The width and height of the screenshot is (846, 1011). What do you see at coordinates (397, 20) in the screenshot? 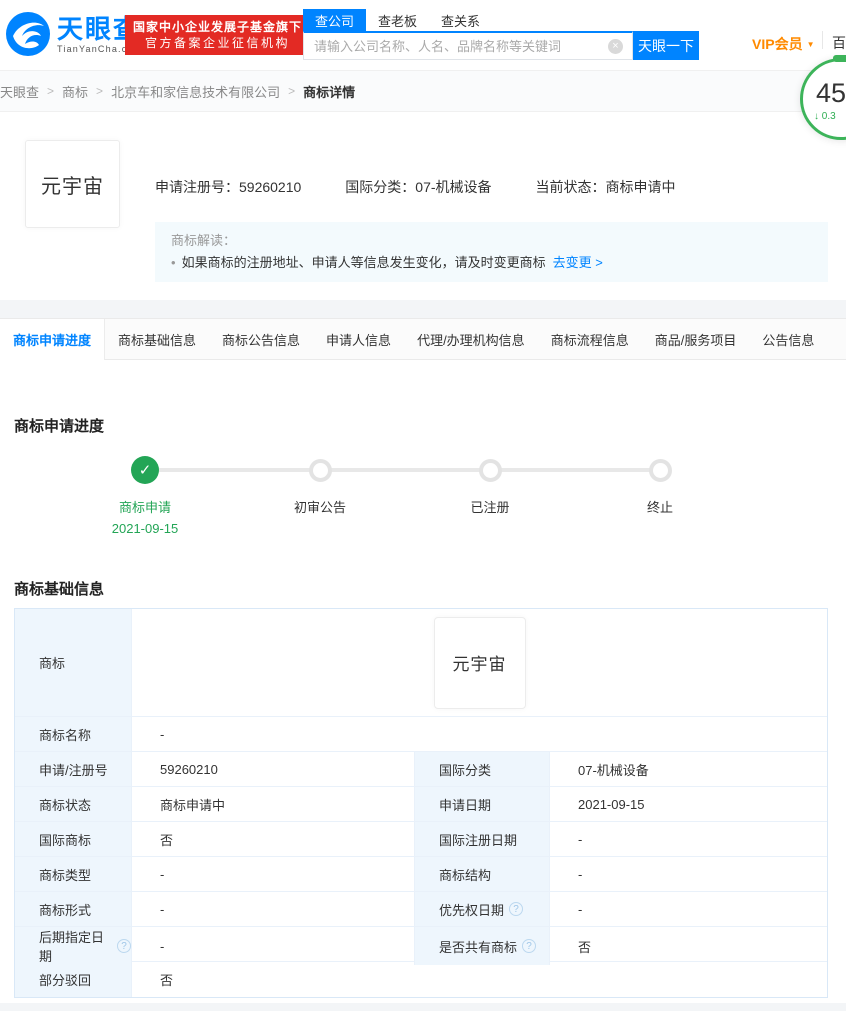
I see `search-tab: 查老板` at bounding box center [397, 20].